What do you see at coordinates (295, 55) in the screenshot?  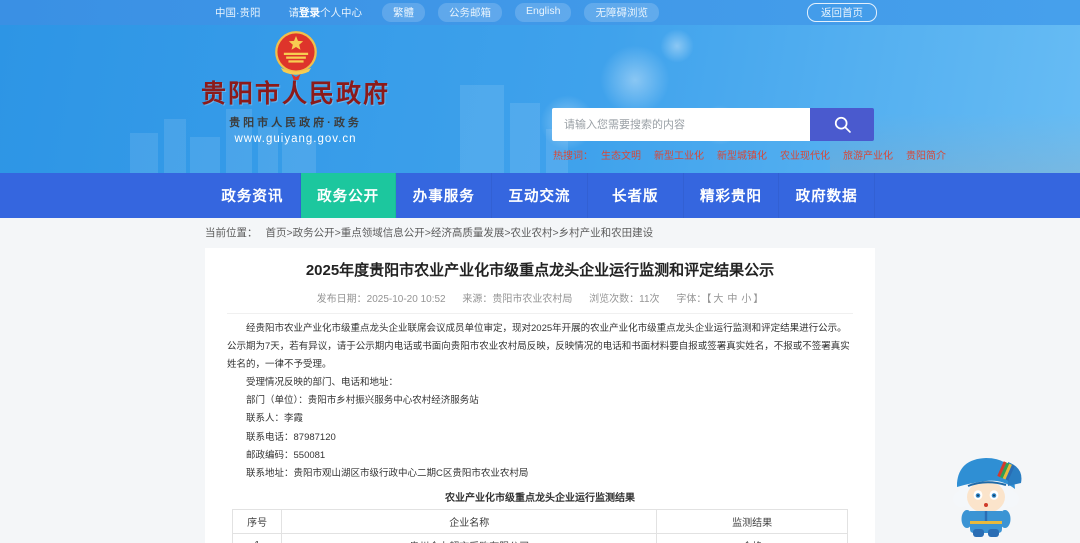 I see `national-emblem-icon` at bounding box center [295, 55].